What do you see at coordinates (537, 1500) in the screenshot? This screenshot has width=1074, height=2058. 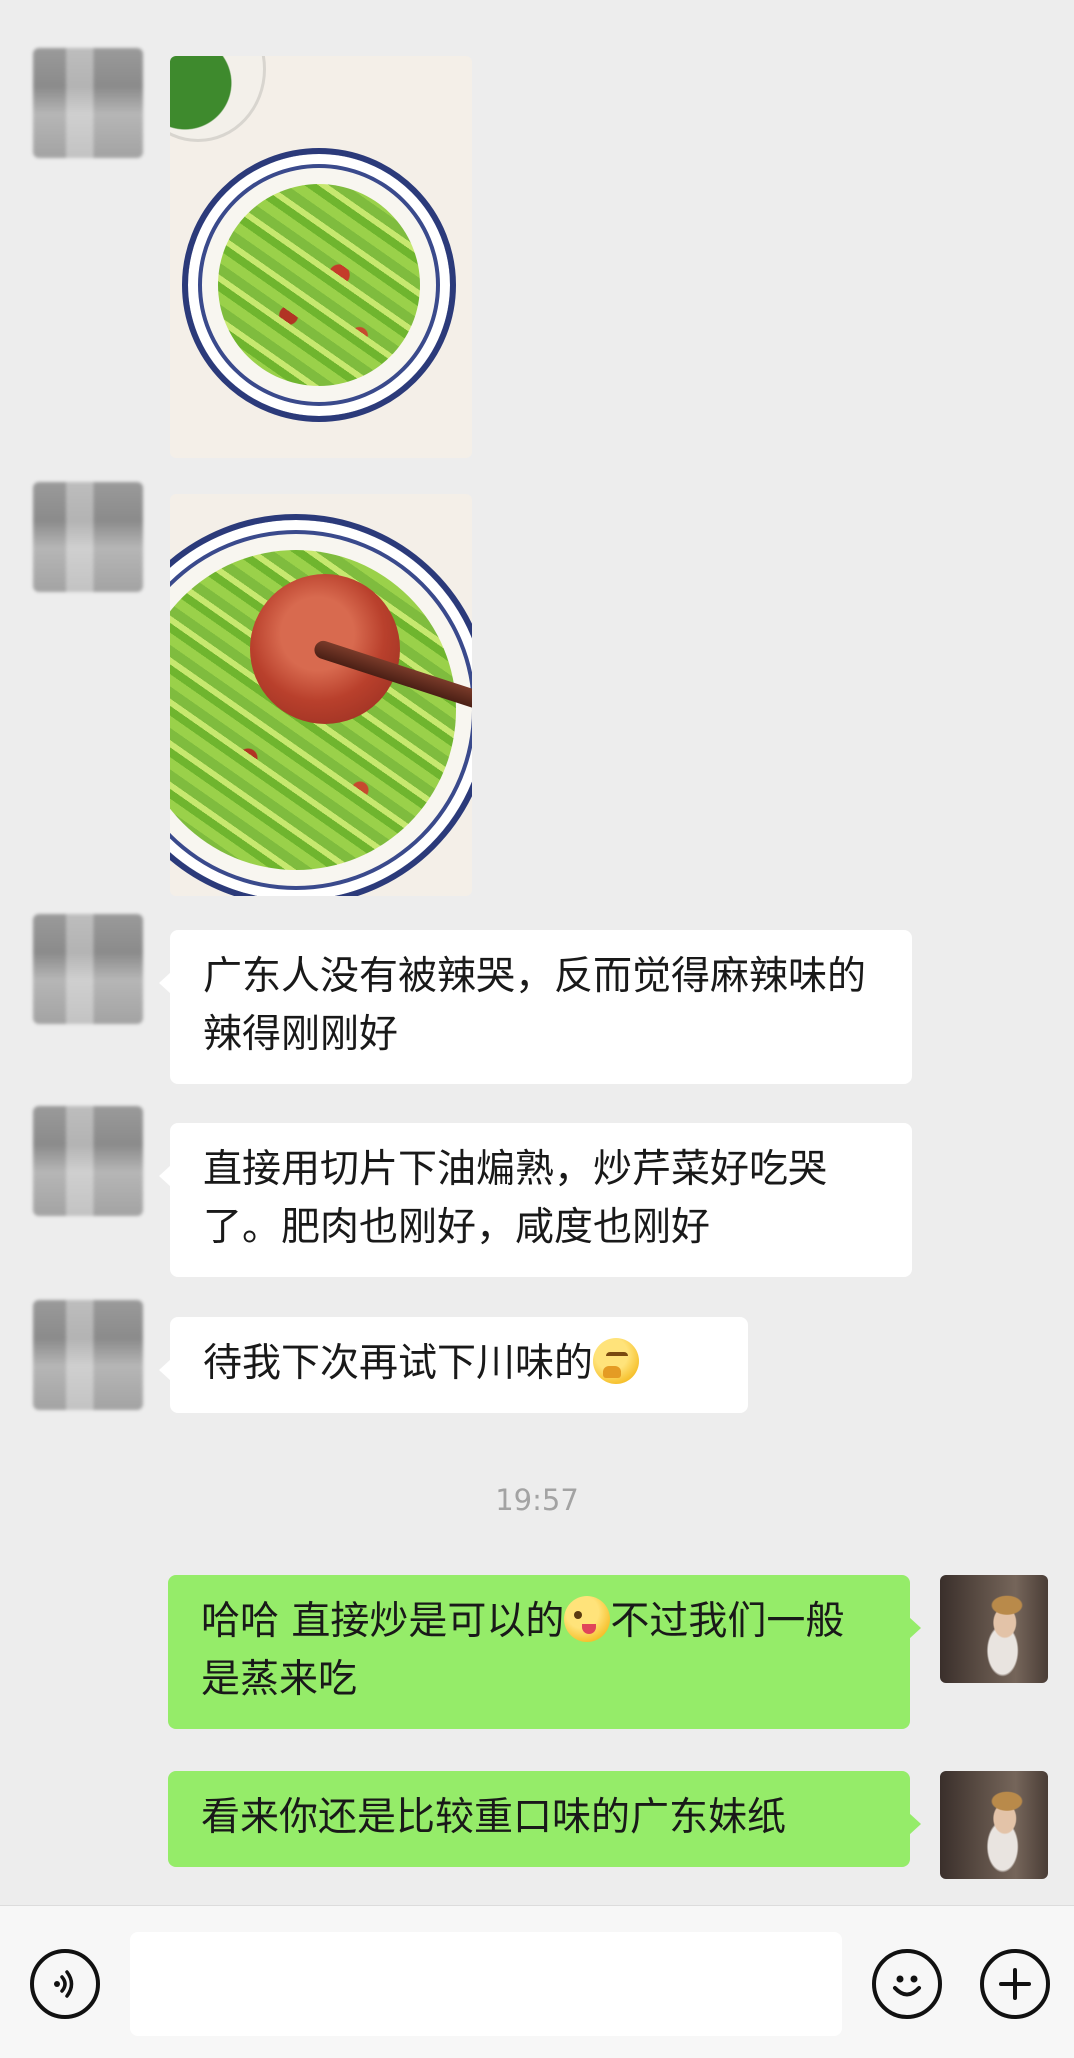 I see `timestamp: 19:57` at bounding box center [537, 1500].